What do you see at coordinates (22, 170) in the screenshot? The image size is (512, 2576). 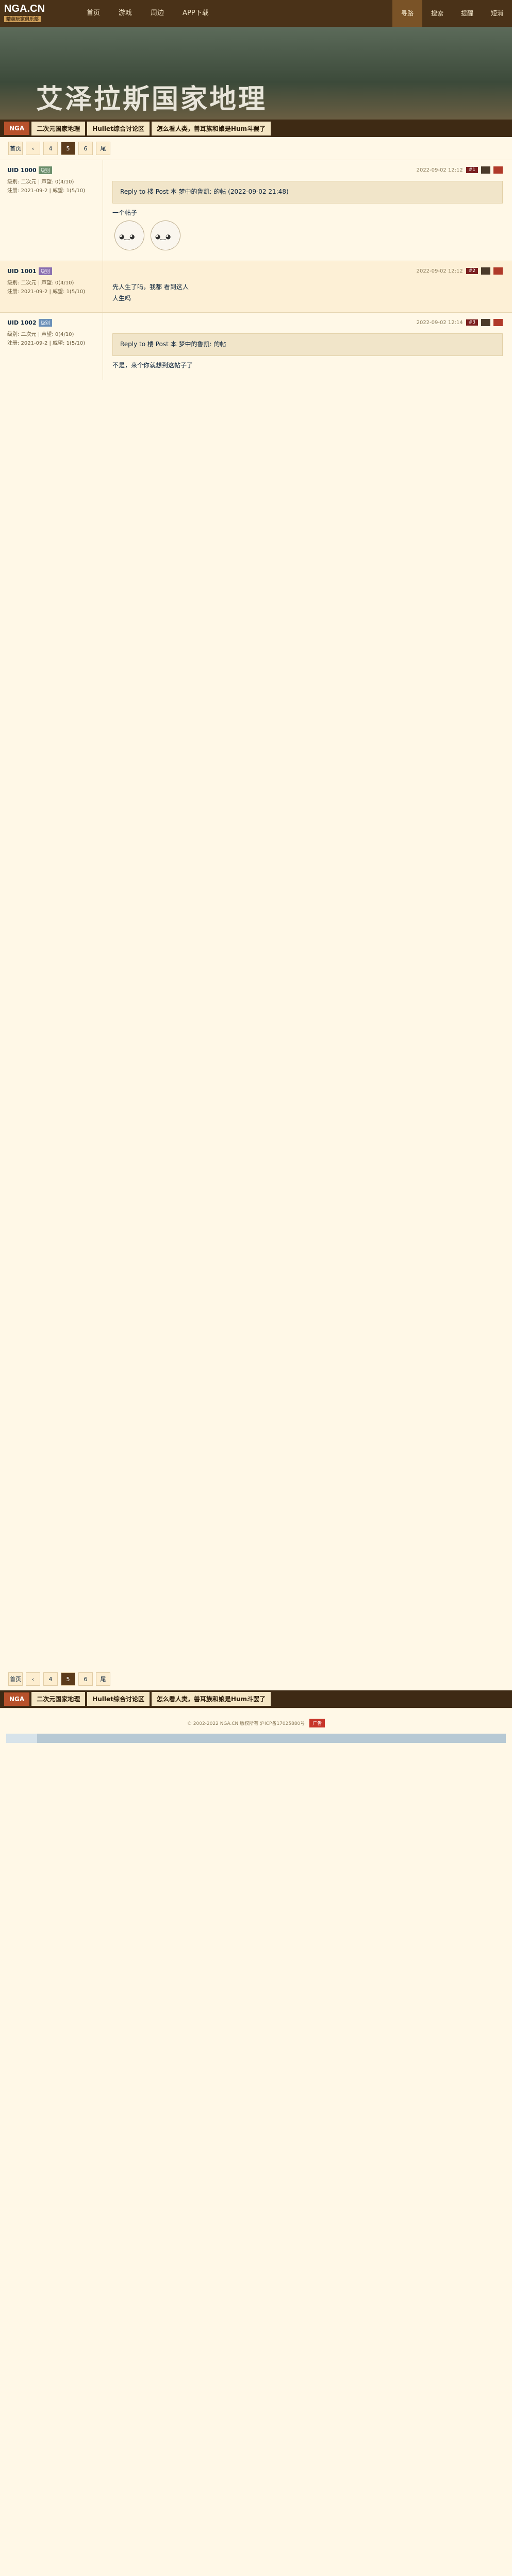 I see `username: UID 1000` at bounding box center [22, 170].